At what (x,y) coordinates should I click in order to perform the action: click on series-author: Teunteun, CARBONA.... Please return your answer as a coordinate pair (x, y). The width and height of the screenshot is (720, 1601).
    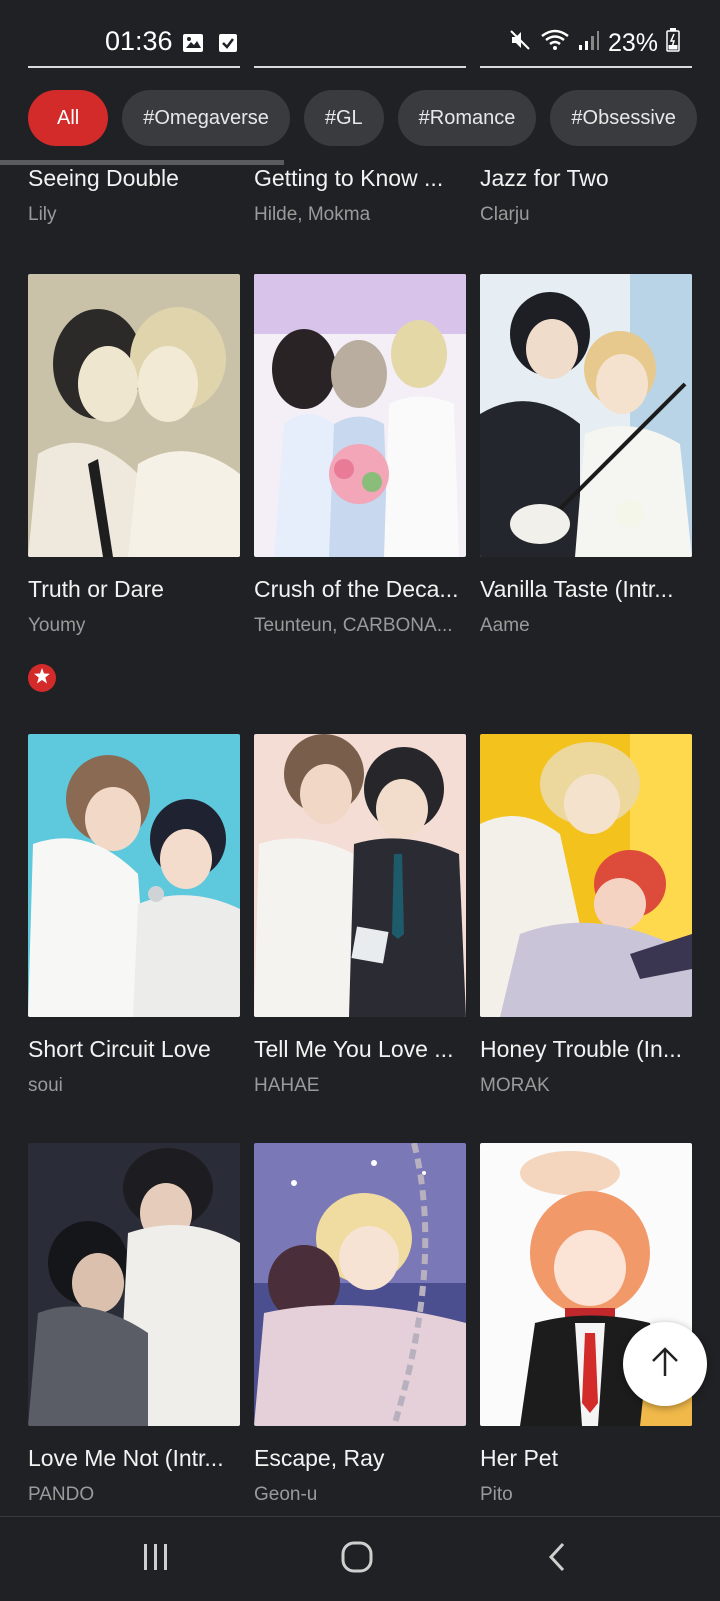
    Looking at the image, I should click on (353, 625).